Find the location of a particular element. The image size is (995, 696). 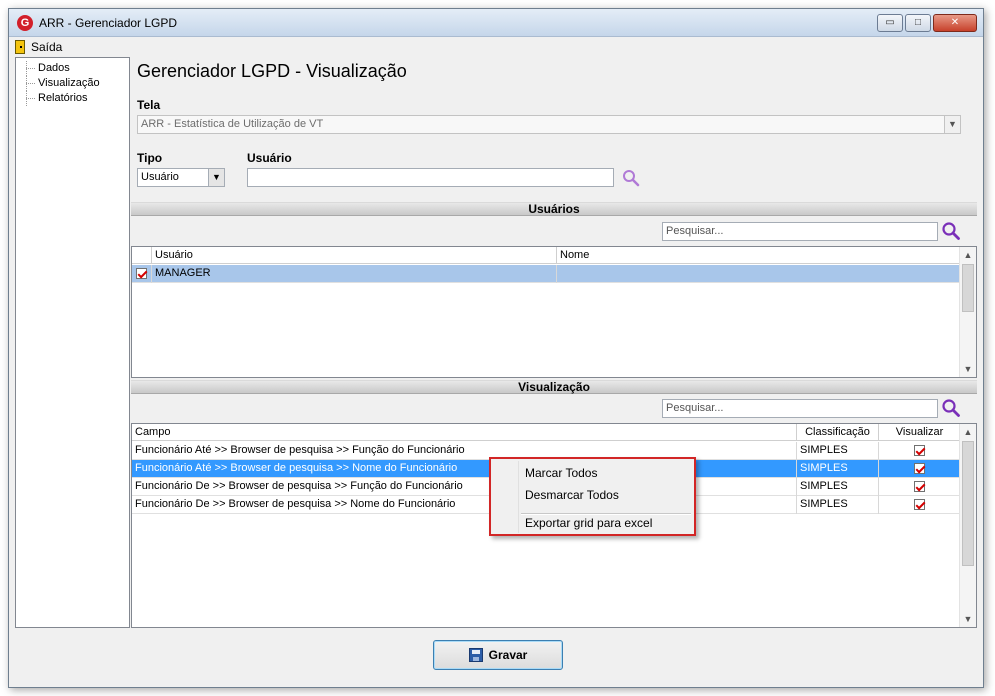

tela-label: Tela is located at coordinates (149, 105).